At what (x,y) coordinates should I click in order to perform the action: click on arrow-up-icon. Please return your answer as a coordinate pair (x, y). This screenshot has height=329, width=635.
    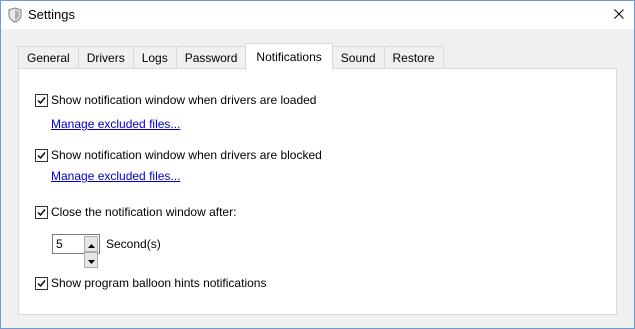
    Looking at the image, I should click on (91, 244).